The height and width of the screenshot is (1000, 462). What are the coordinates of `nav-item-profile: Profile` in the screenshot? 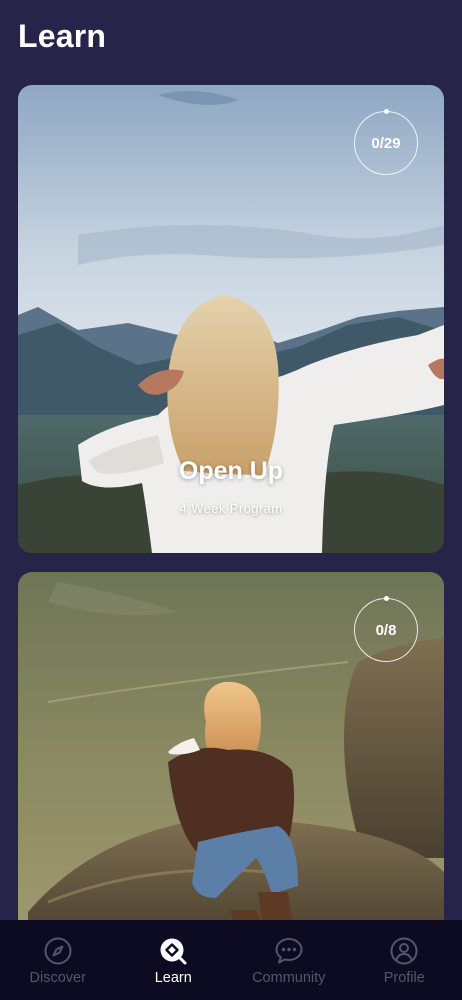 It's located at (404, 960).